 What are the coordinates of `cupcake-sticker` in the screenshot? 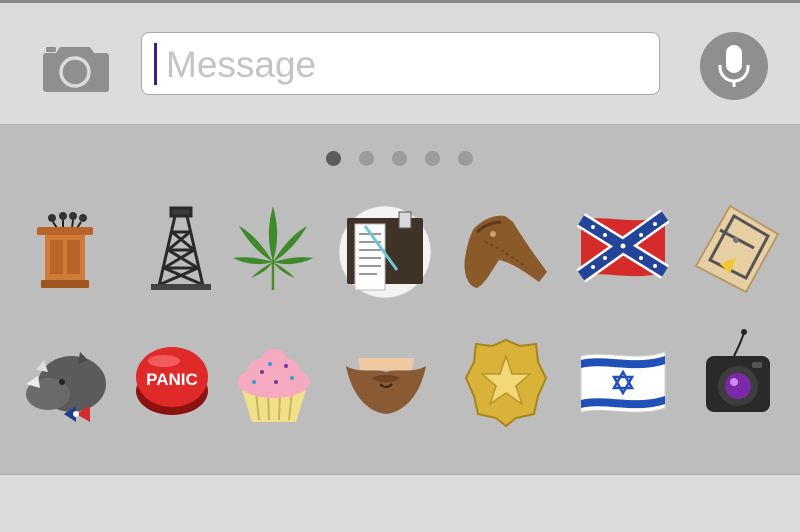 It's located at (274, 386).